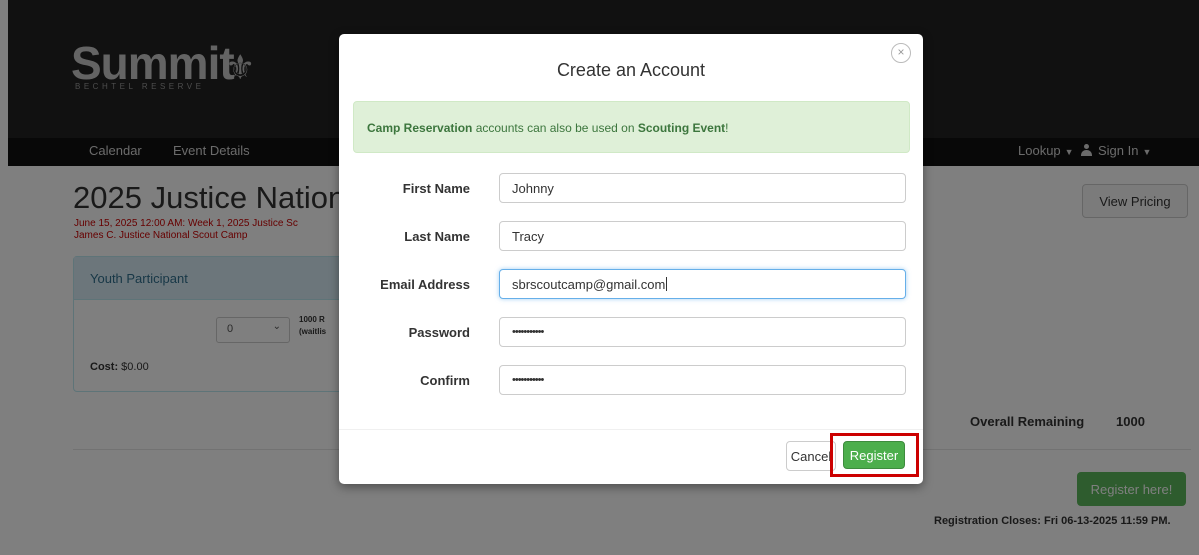  What do you see at coordinates (702, 380) in the screenshot?
I see `confirm-password-field: •••••••••••` at bounding box center [702, 380].